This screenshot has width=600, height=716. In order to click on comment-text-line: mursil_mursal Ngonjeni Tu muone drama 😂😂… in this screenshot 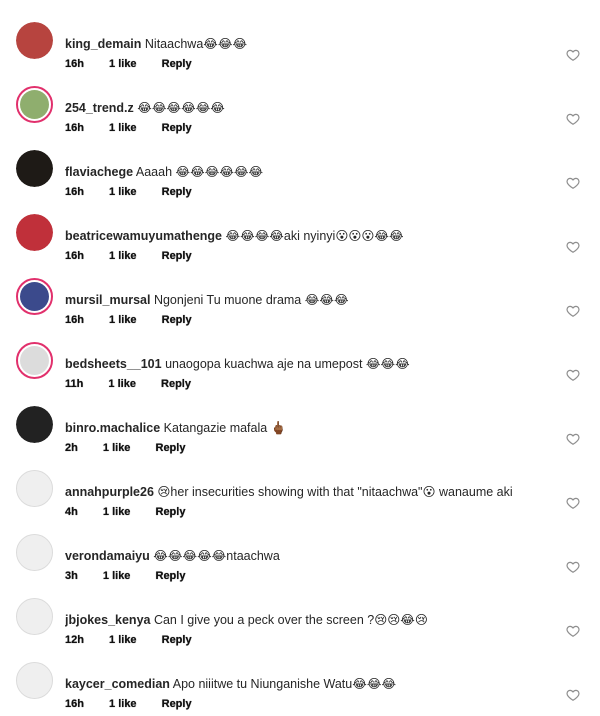, I will do `click(207, 300)`.